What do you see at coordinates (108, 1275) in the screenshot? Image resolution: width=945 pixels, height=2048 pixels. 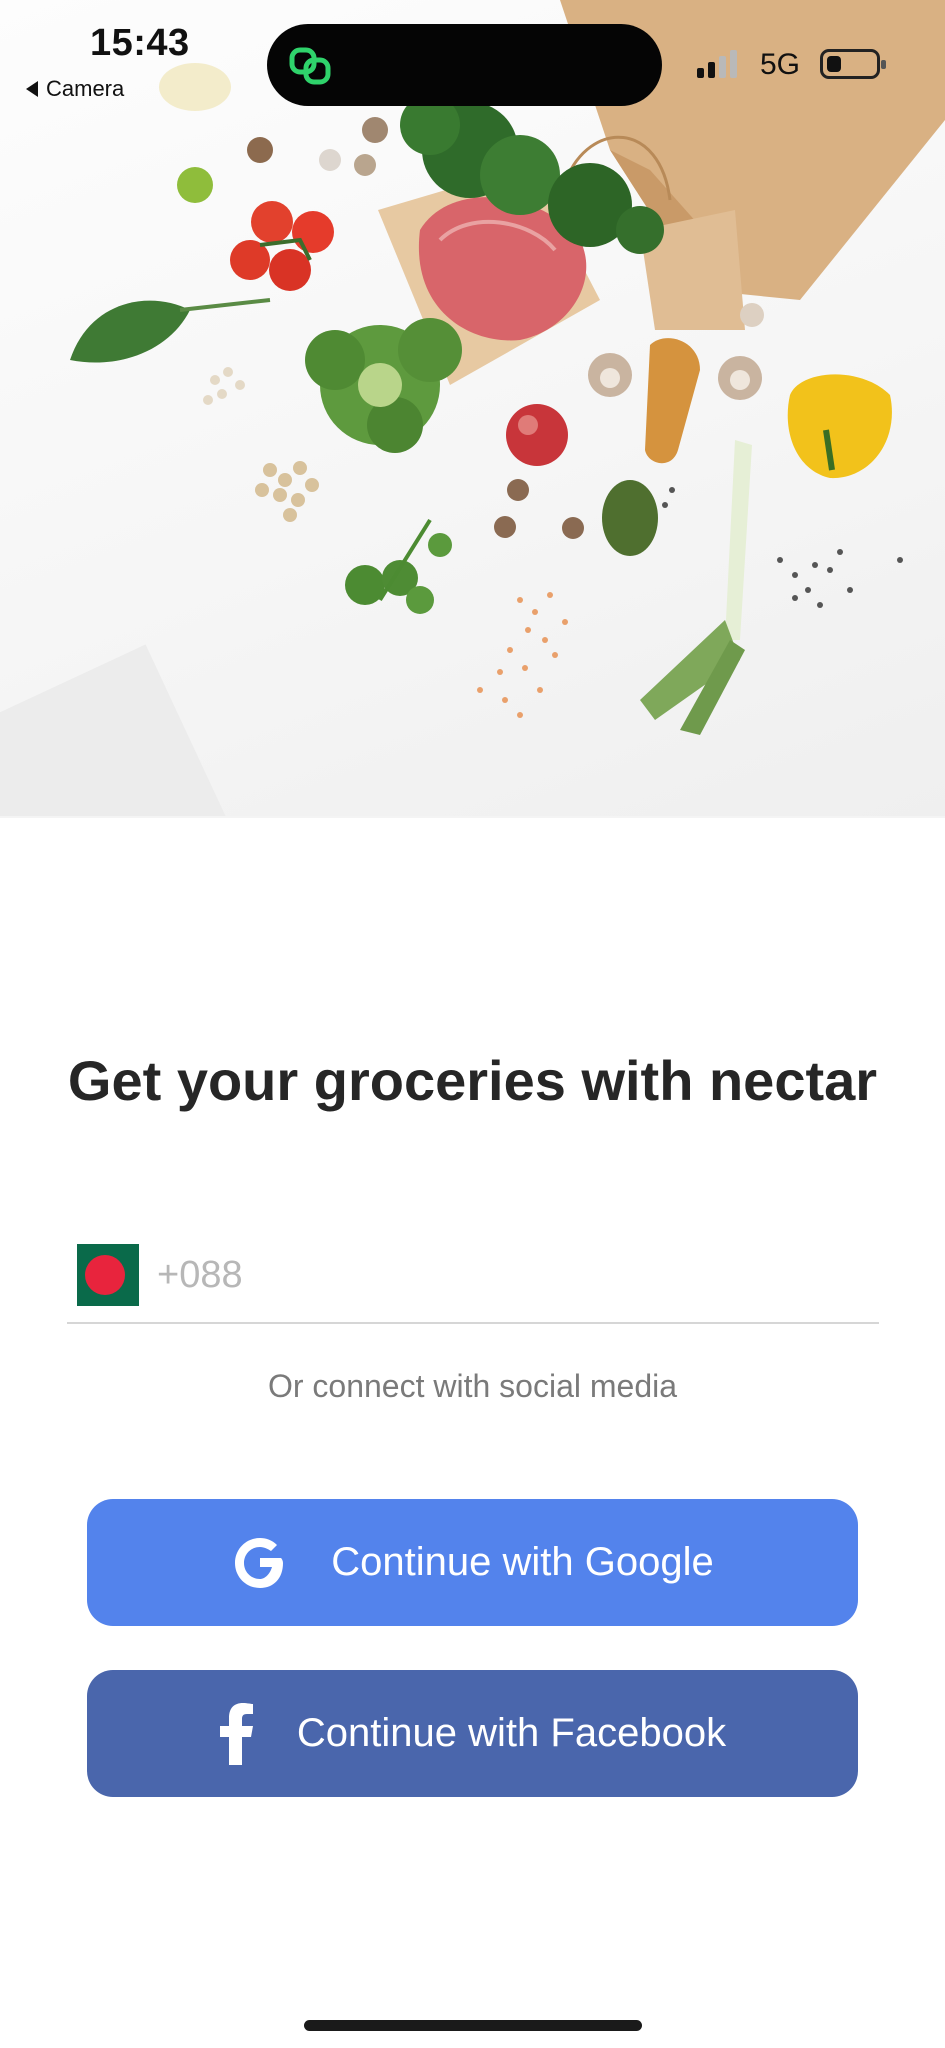 I see `bangladesh-flag-icon` at bounding box center [108, 1275].